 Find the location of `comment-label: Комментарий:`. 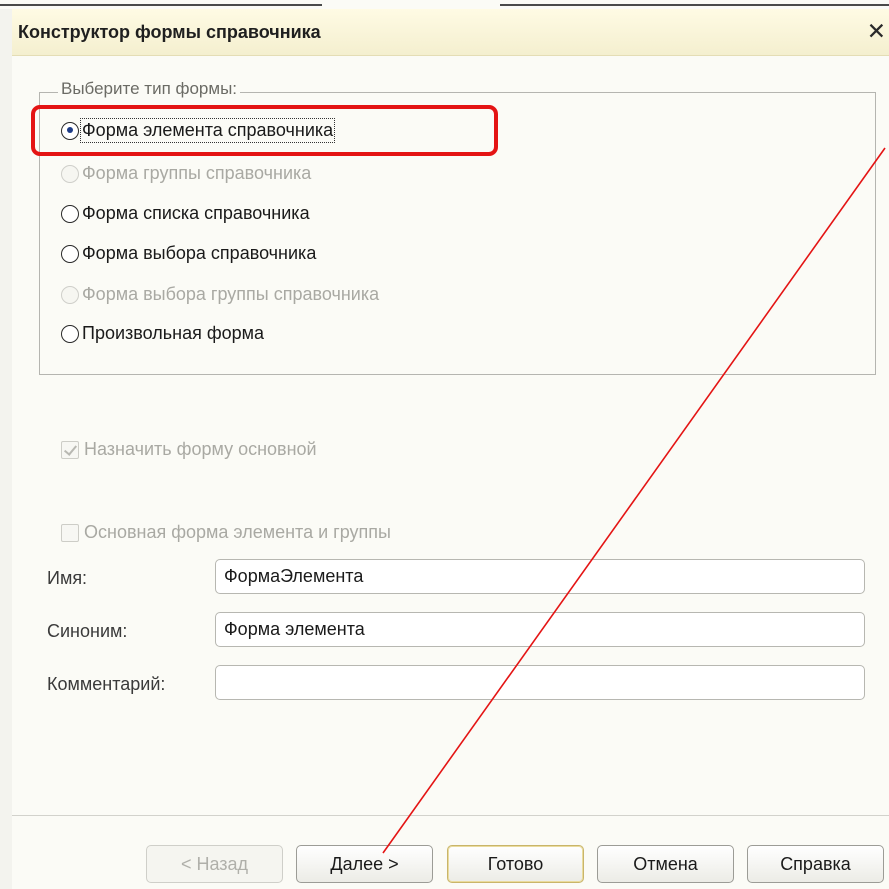

comment-label: Комментарий: is located at coordinates (106, 684).